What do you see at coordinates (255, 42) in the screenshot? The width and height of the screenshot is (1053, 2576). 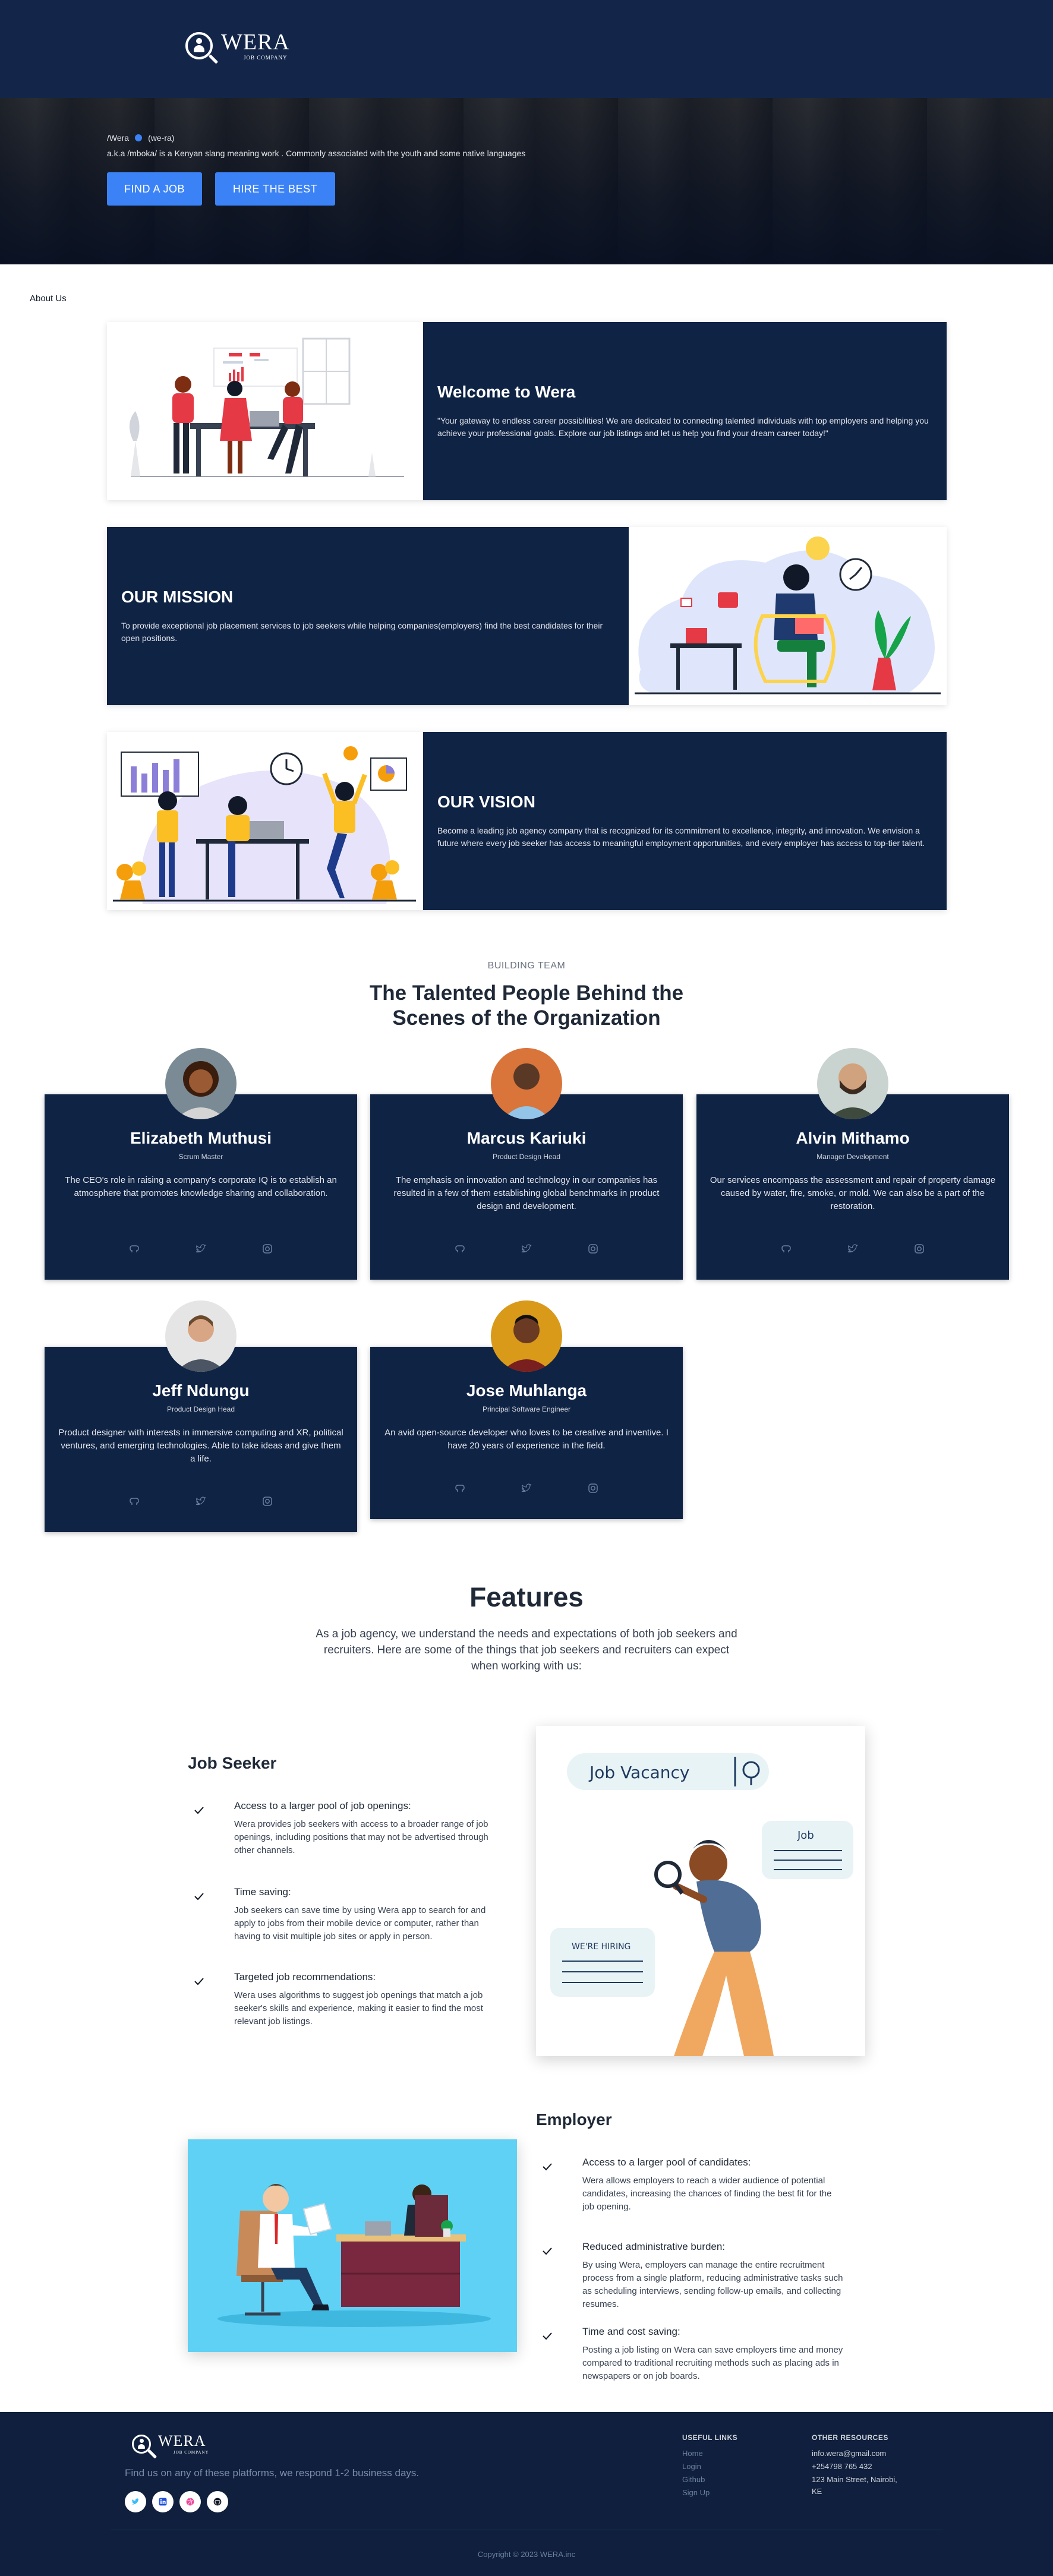 I see `brand-name: WERA` at bounding box center [255, 42].